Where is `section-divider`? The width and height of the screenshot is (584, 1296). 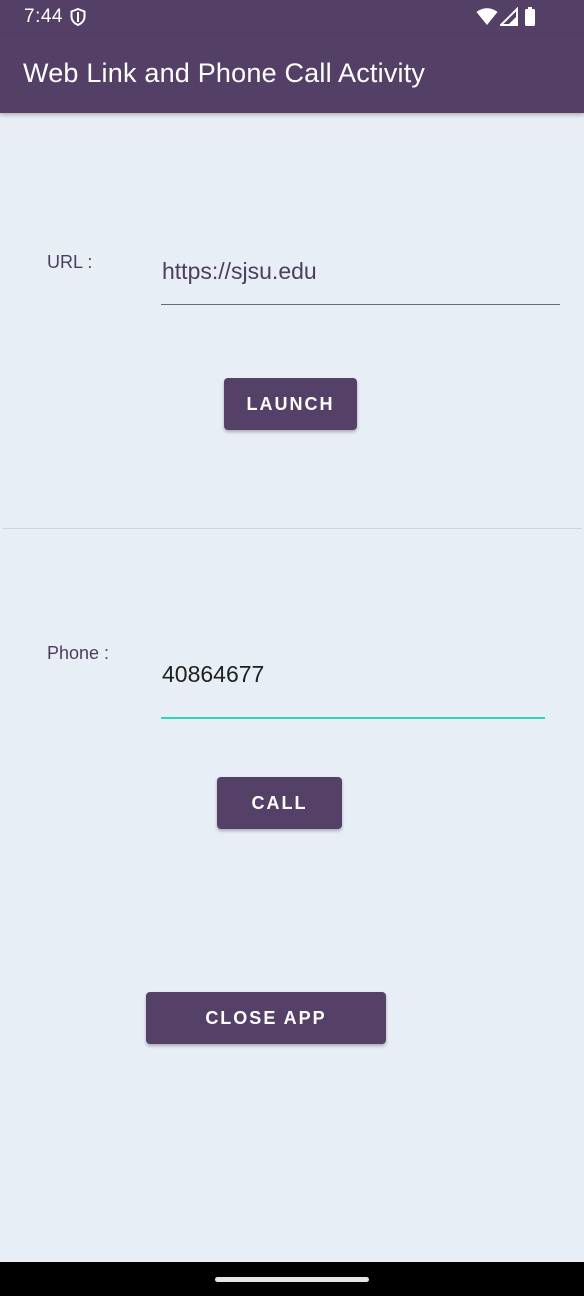 section-divider is located at coordinates (292, 528).